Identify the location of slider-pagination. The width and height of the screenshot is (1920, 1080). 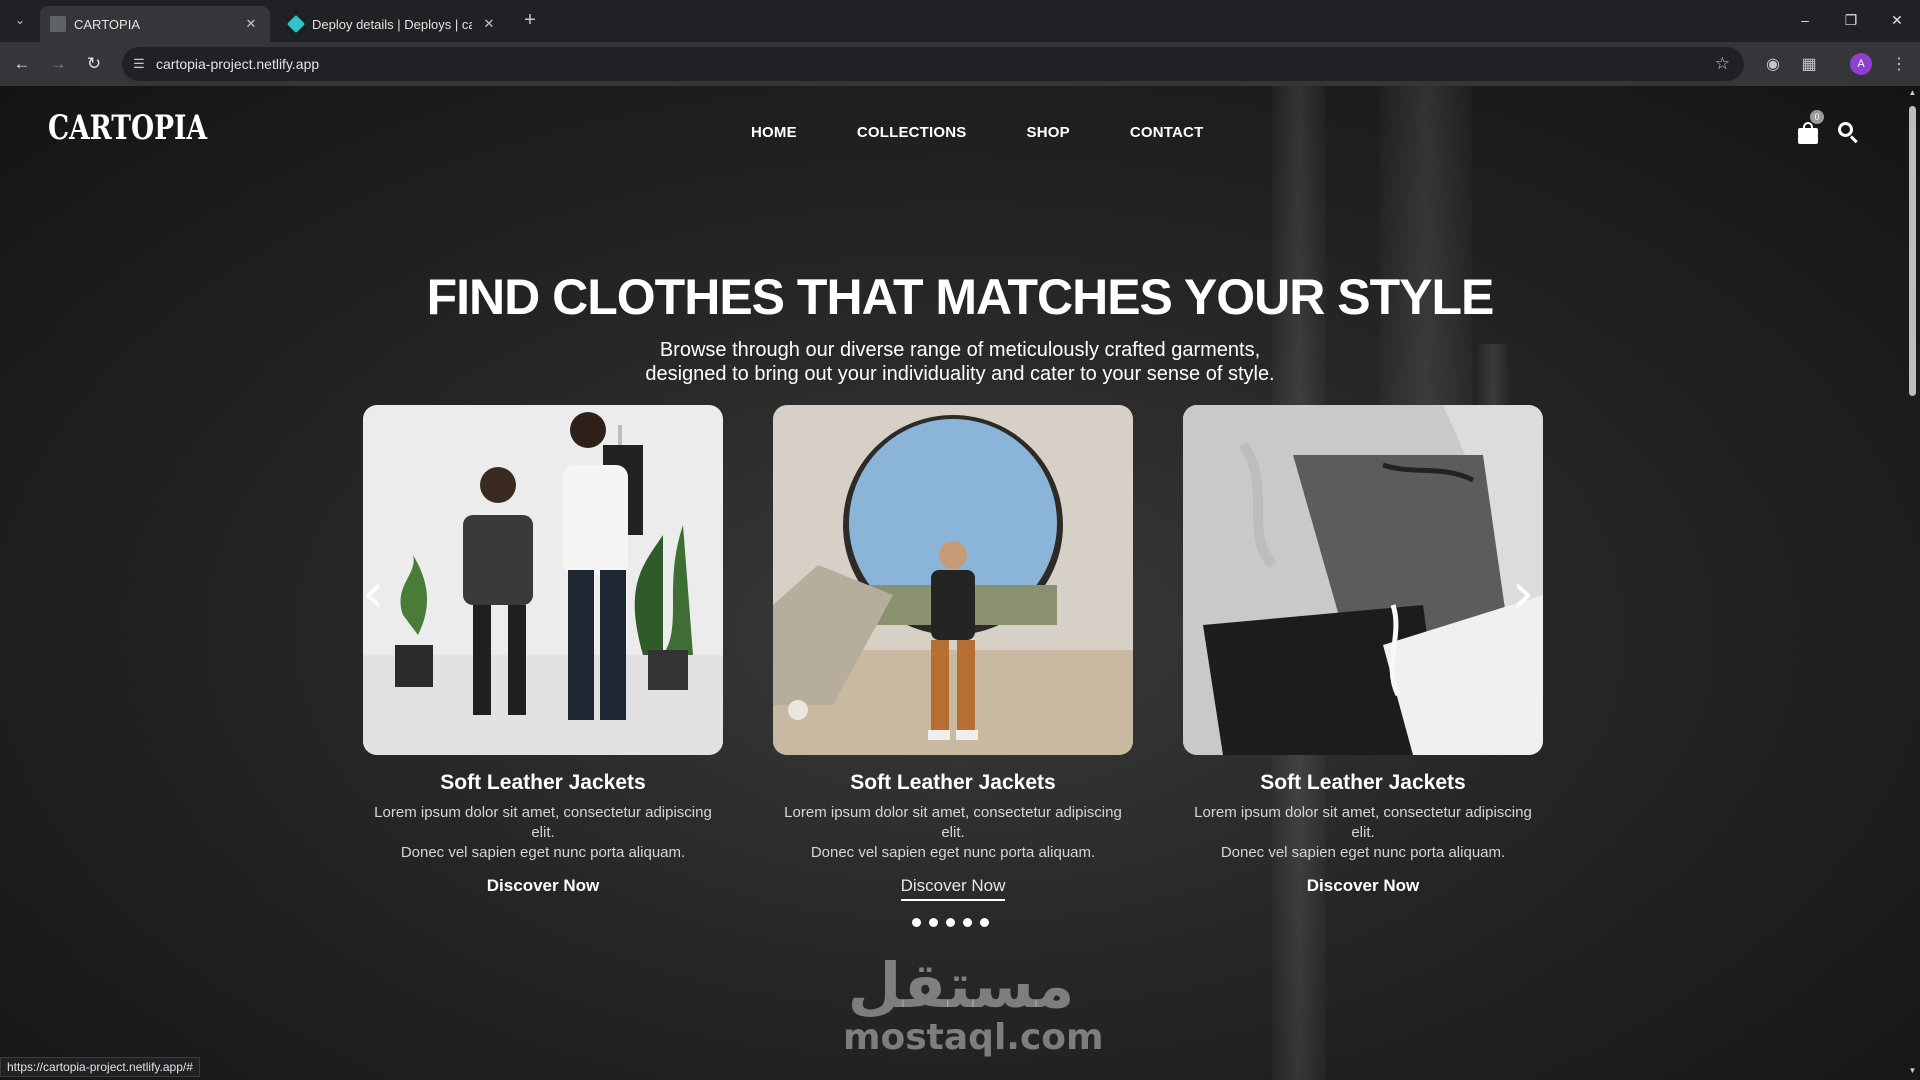
(950, 922).